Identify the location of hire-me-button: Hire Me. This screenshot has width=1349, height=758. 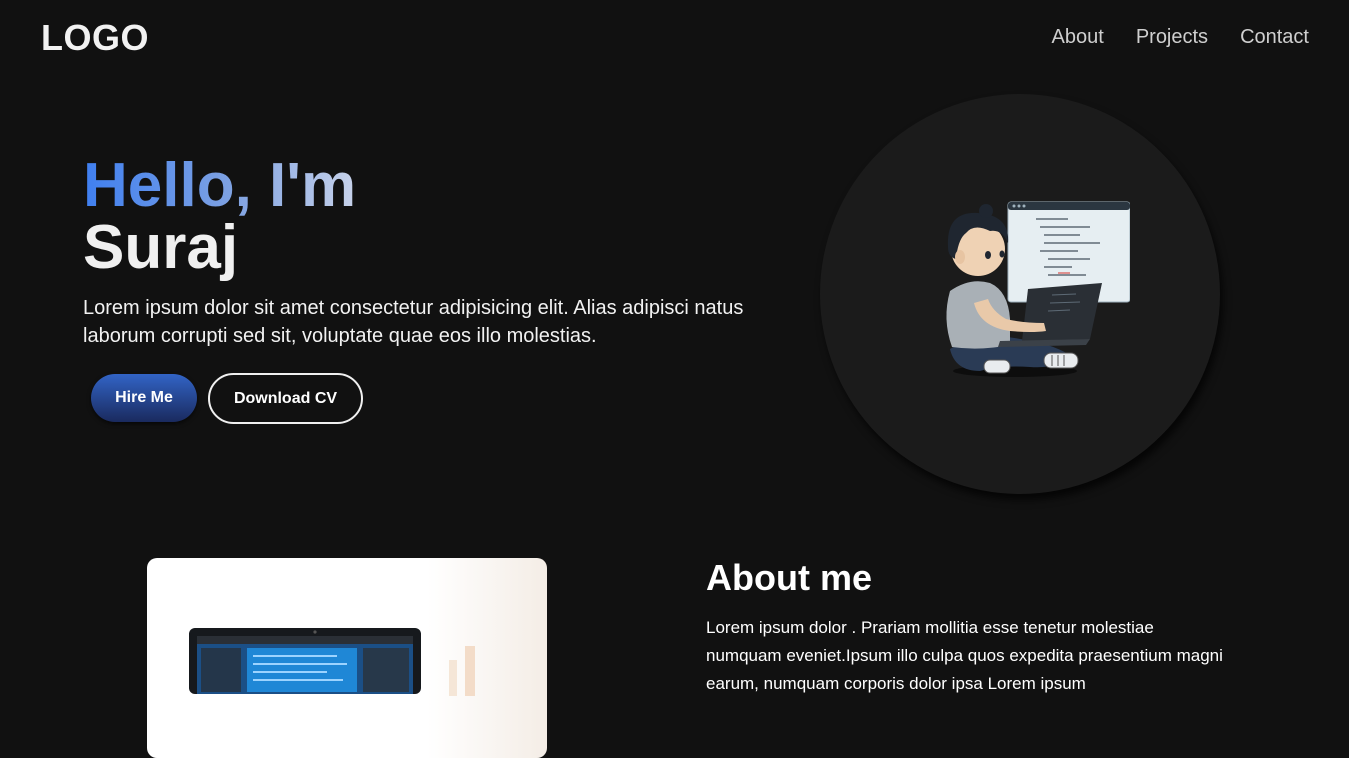
(144, 398).